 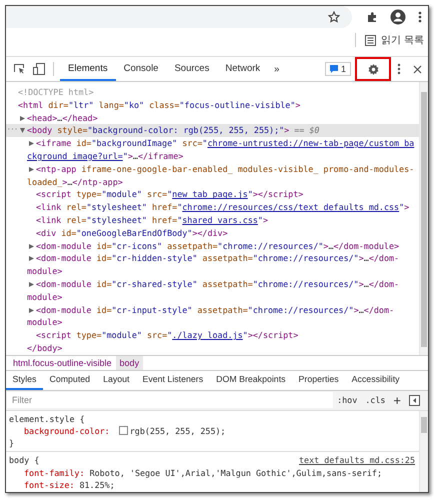 I want to click on color-swatch, so click(x=123, y=430).